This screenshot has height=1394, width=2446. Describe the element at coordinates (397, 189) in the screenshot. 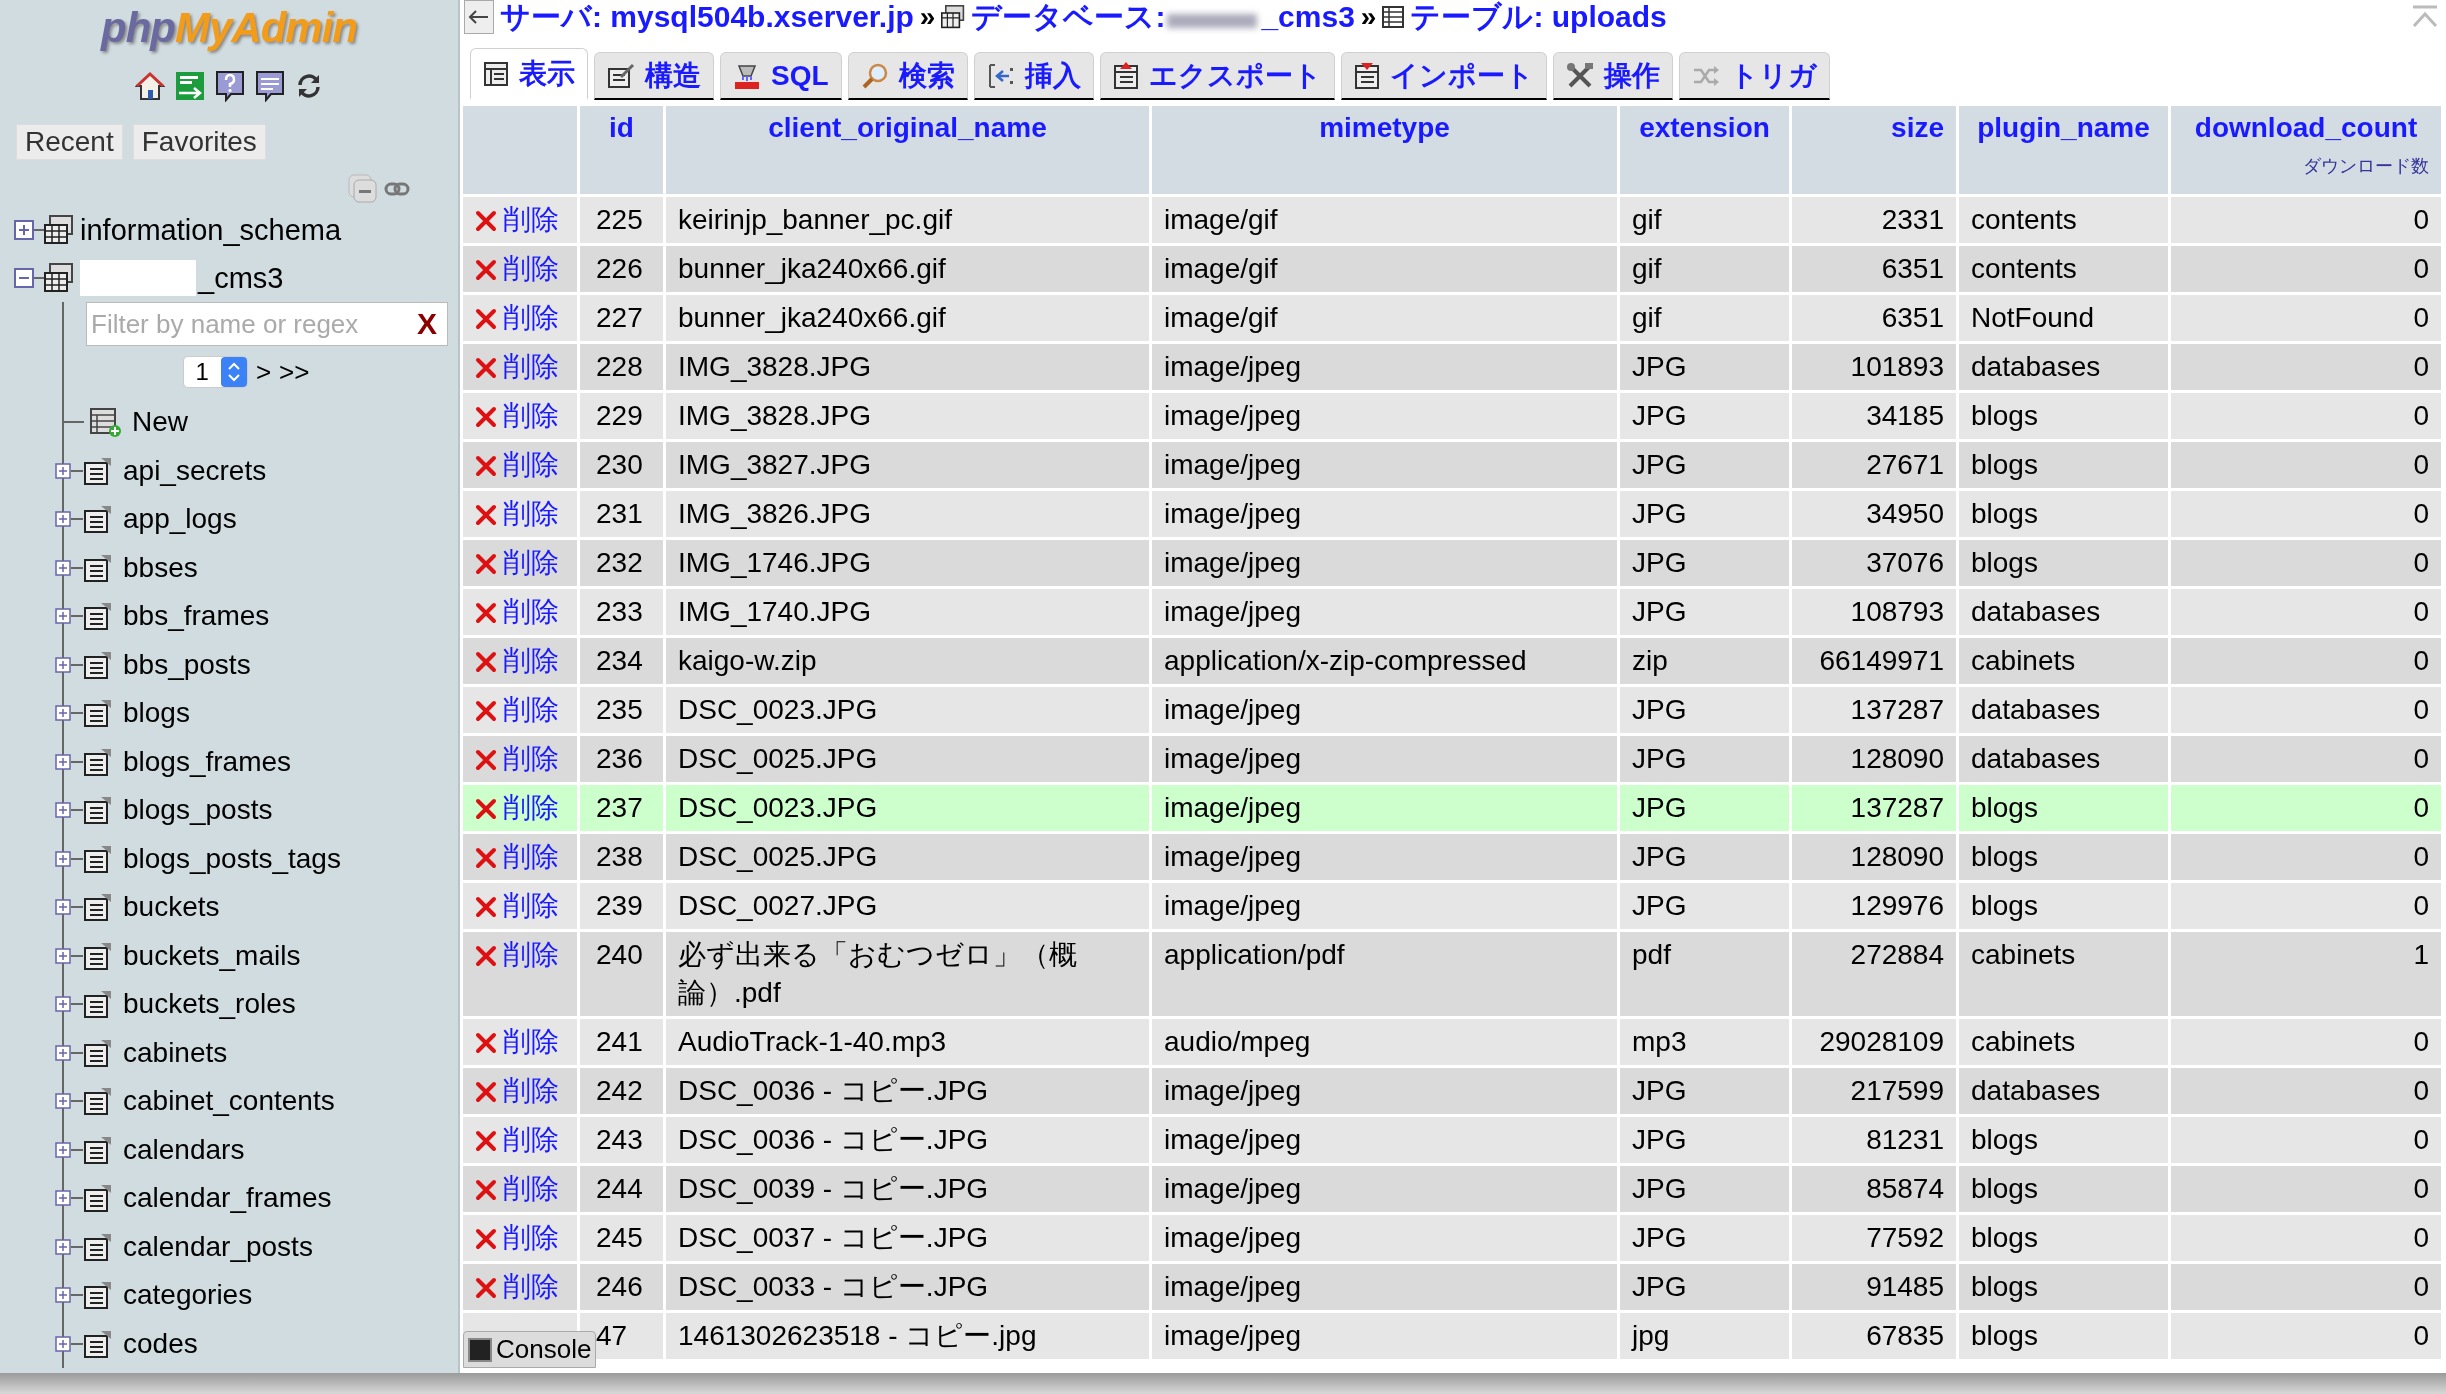

I see `link-icon` at that location.